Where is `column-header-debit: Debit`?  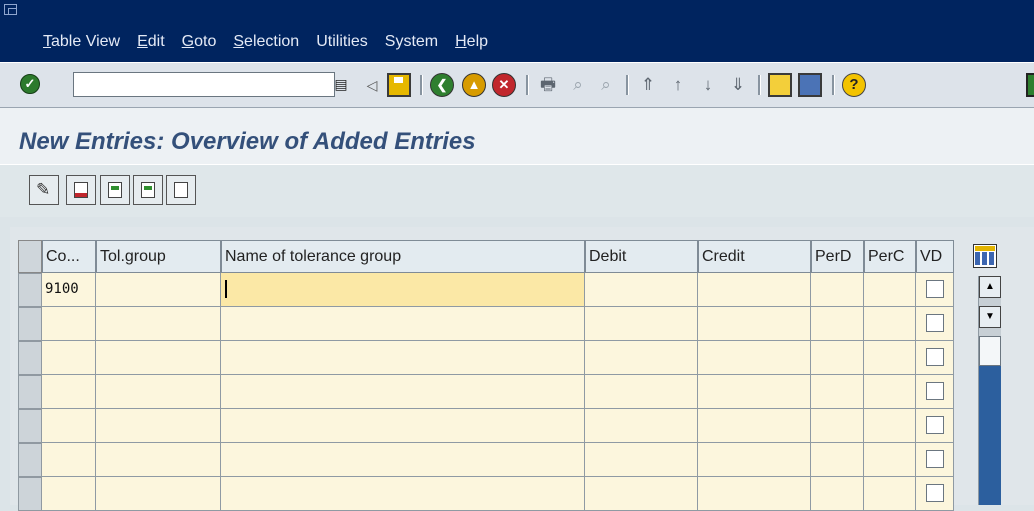
column-header-debit: Debit is located at coordinates (641, 256).